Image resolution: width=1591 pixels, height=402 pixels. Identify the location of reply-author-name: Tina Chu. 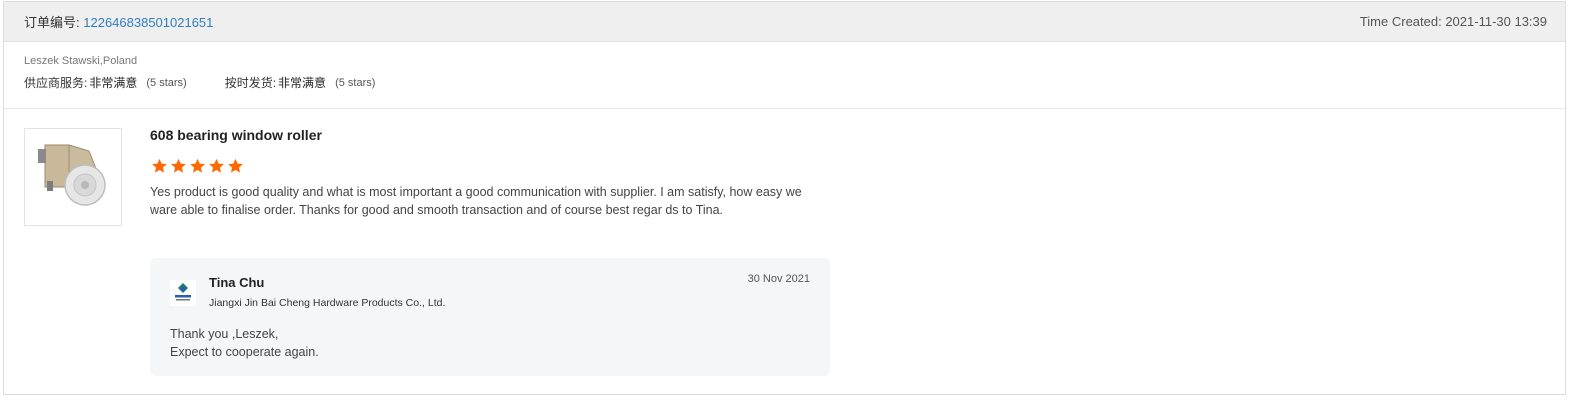
(237, 282).